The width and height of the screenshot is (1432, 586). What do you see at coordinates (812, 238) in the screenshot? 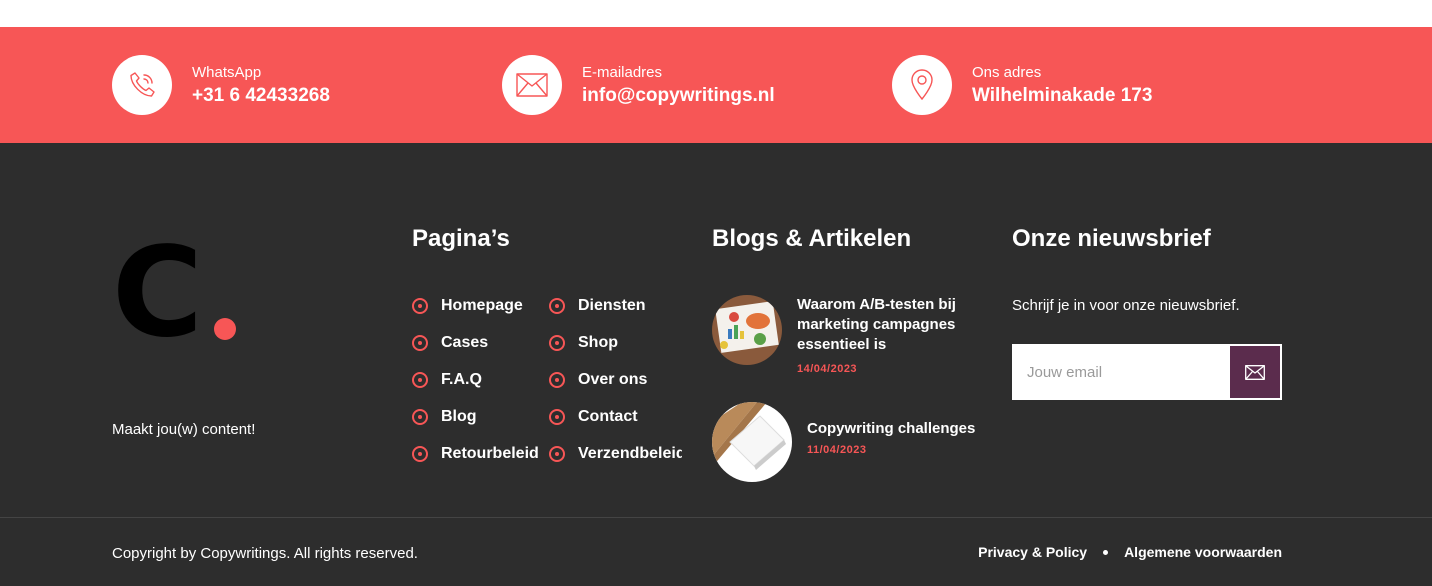
I see `blogs-title: Blogs & Artikelen` at bounding box center [812, 238].